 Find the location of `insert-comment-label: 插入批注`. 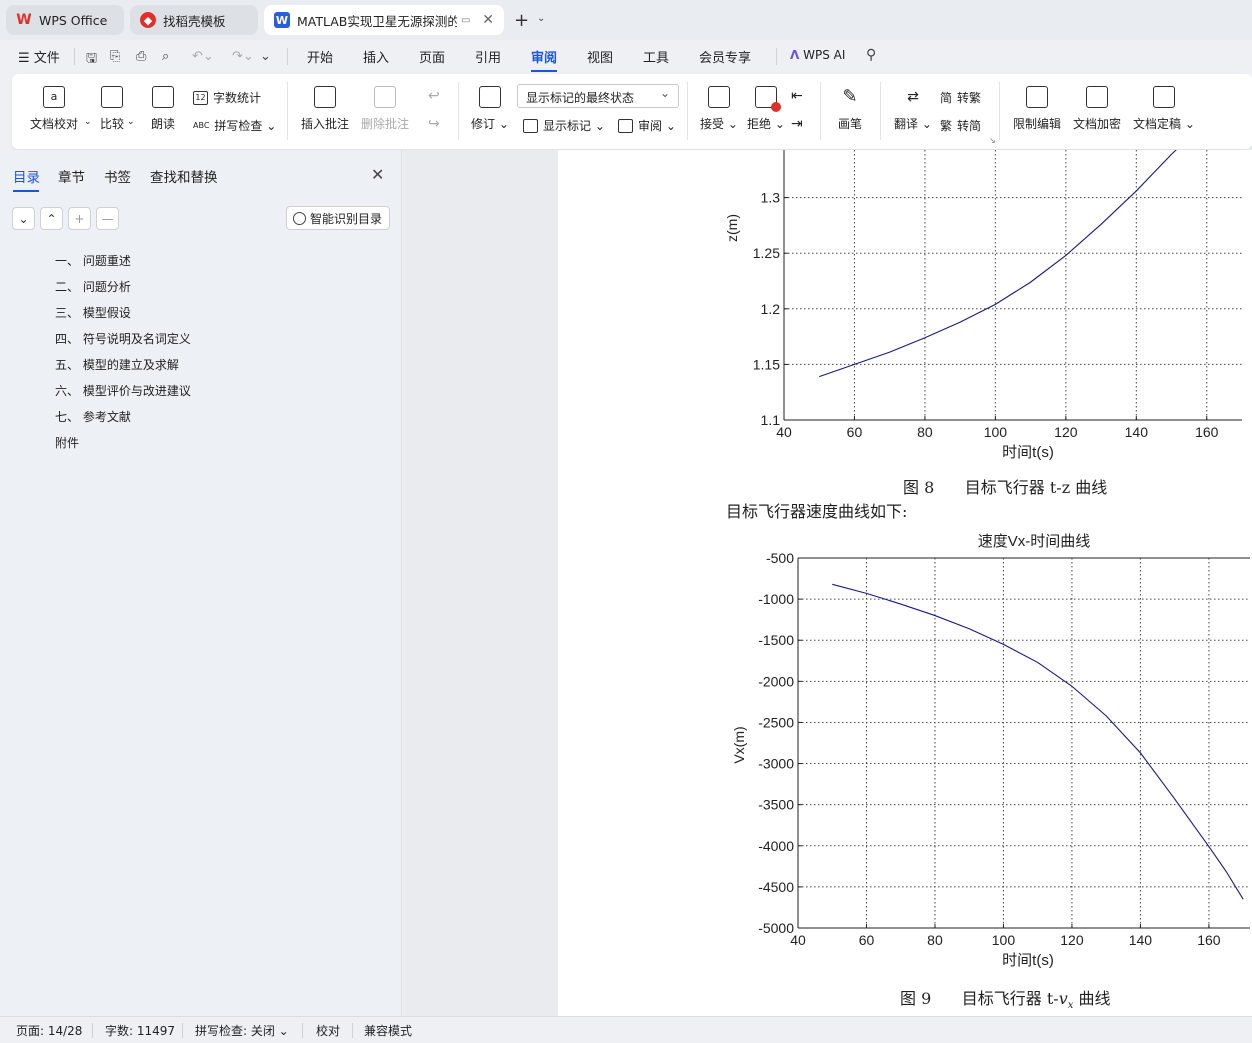

insert-comment-label: 插入批注 is located at coordinates (325, 124).